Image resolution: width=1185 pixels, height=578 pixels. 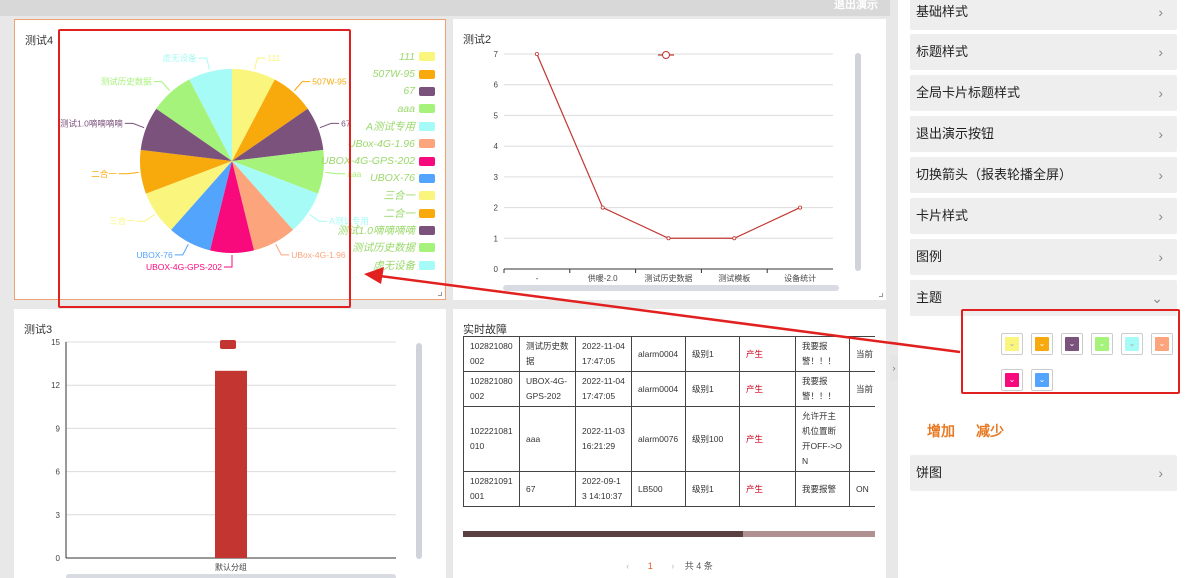 I want to click on top-bar: 退出演示, so click(x=445, y=8).